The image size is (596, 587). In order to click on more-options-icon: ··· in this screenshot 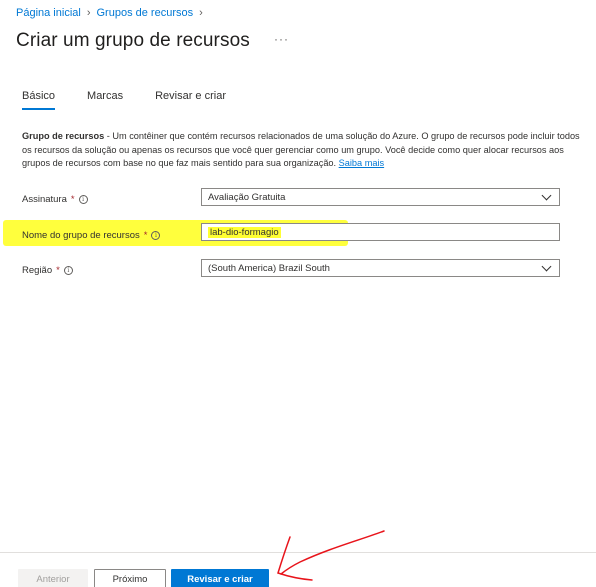, I will do `click(281, 39)`.